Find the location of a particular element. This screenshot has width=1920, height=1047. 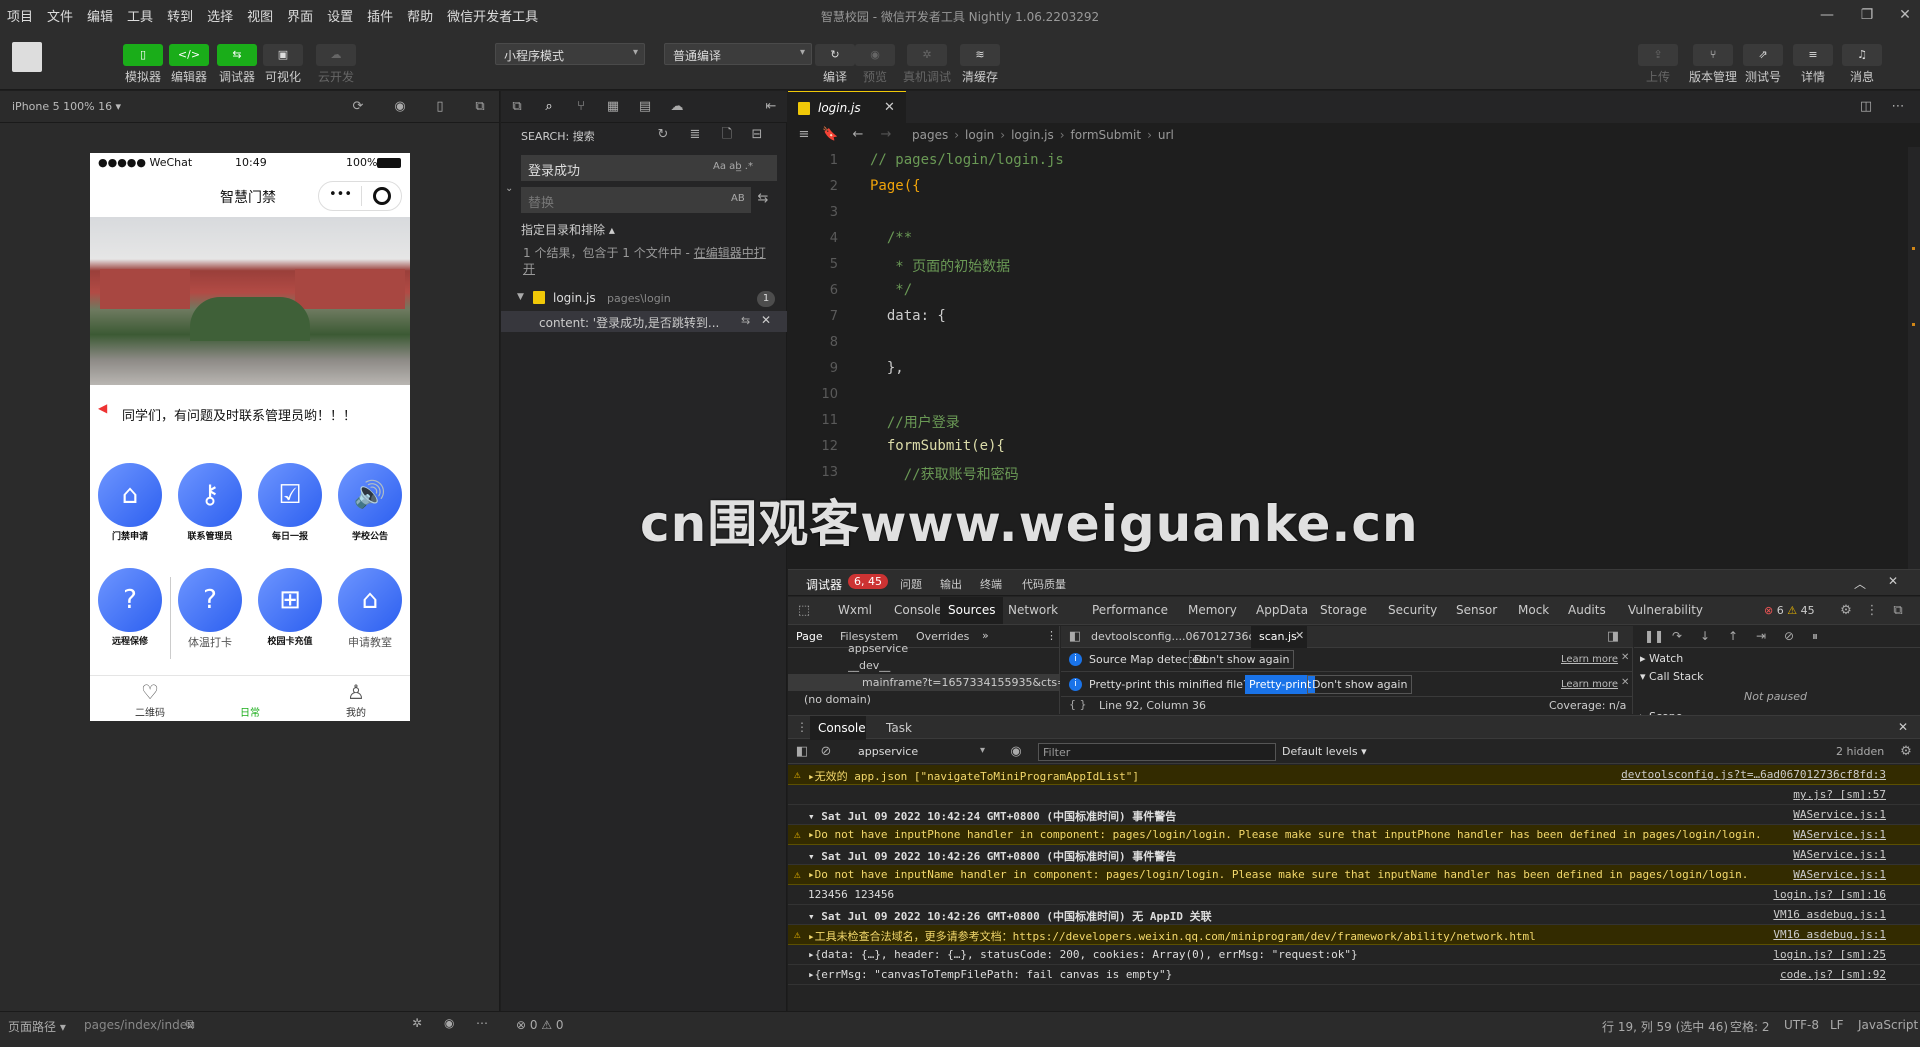

source-tree-item: (no domain) is located at coordinates (924, 699).